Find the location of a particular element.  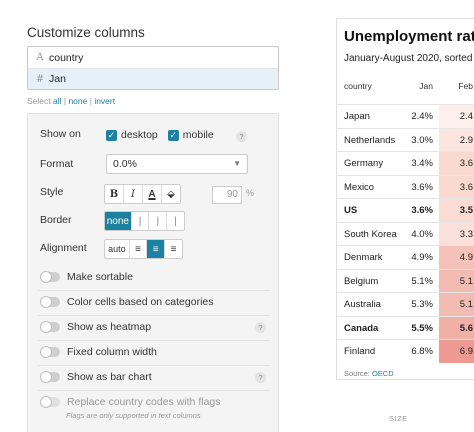

column-name: country is located at coordinates (66, 57).